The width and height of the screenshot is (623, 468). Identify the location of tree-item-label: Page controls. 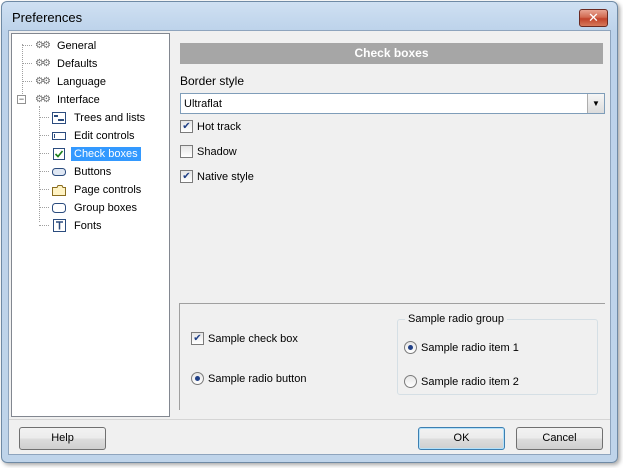
(108, 189).